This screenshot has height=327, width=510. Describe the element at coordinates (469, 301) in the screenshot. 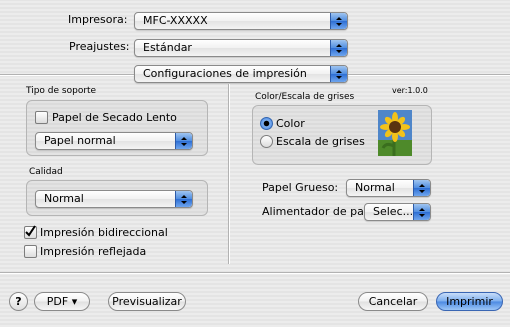

I see `print-button: Imprimir` at that location.